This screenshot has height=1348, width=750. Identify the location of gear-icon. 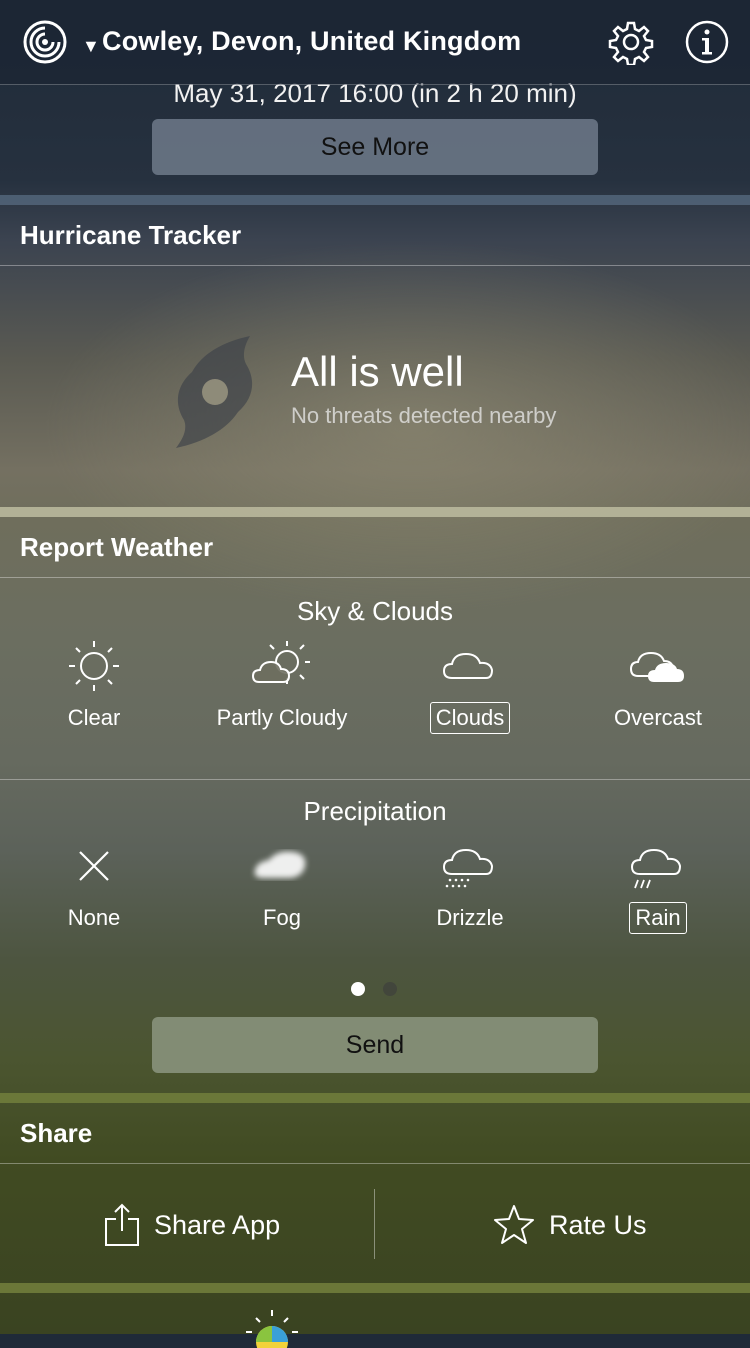
(631, 42).